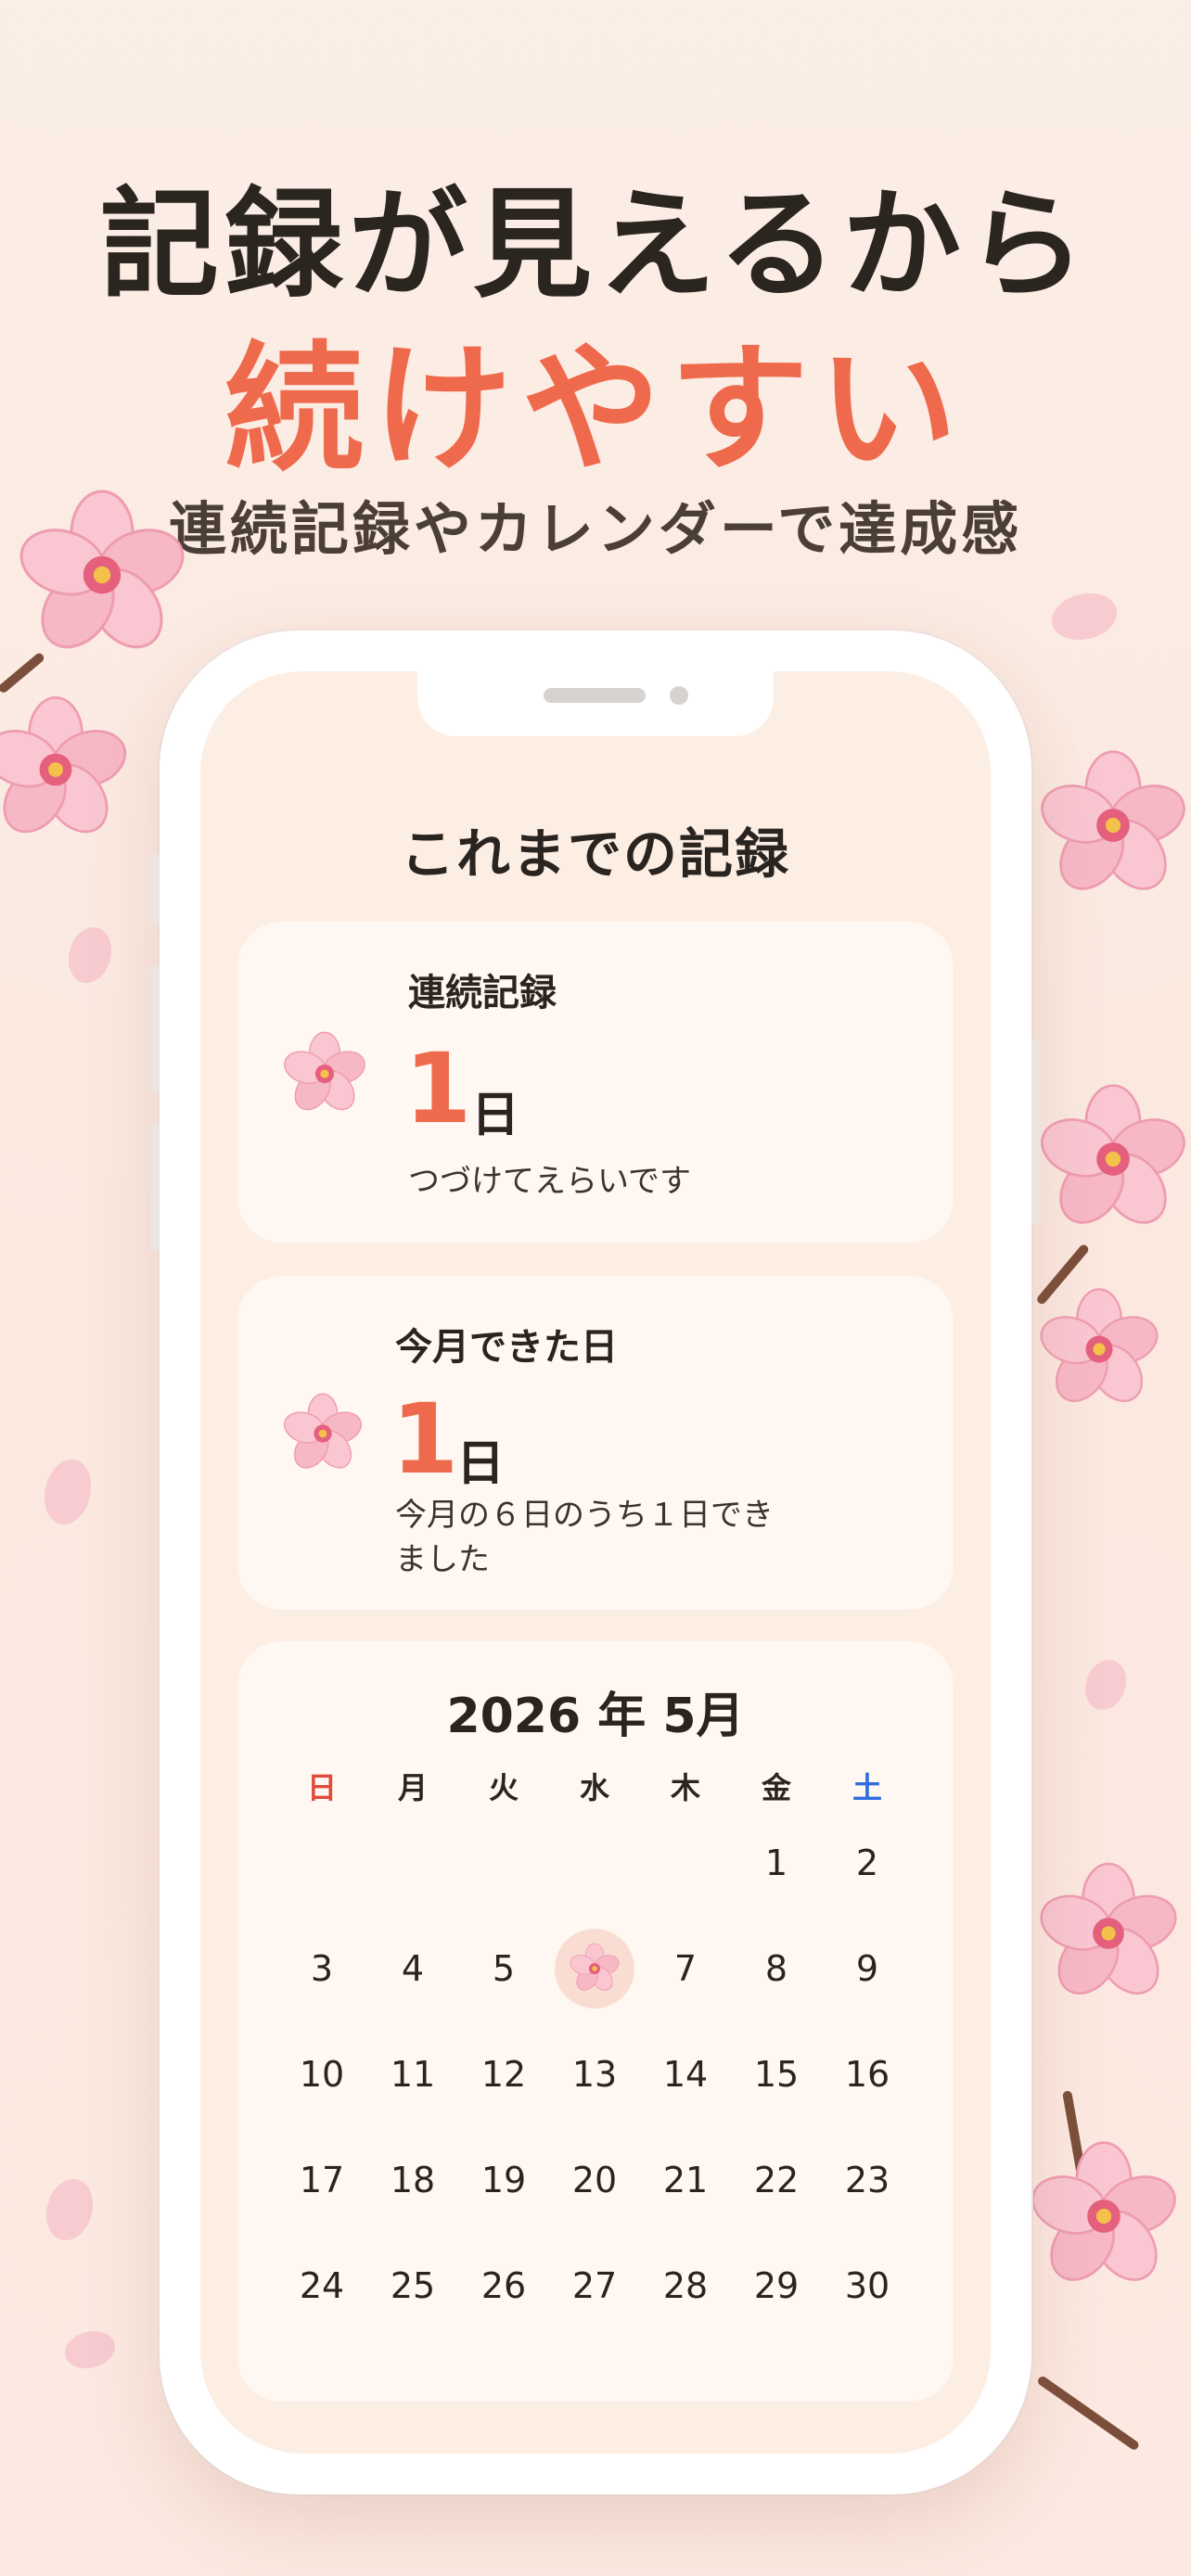  Describe the element at coordinates (595, 410) in the screenshot. I see `headline-accent: 続けやすい` at that location.